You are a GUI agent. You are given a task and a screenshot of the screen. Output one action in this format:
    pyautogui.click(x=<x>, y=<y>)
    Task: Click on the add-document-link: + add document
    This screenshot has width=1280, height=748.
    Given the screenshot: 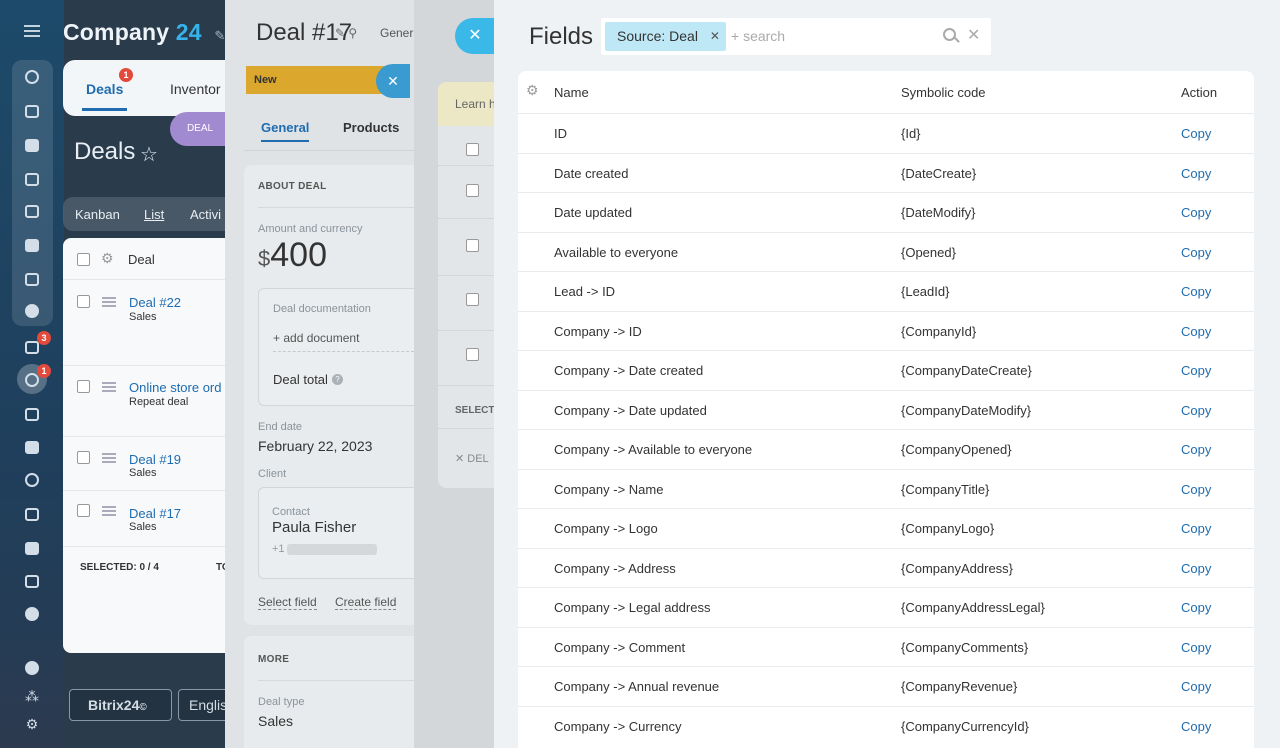 What is the action you would take?
    pyautogui.click(x=316, y=338)
    